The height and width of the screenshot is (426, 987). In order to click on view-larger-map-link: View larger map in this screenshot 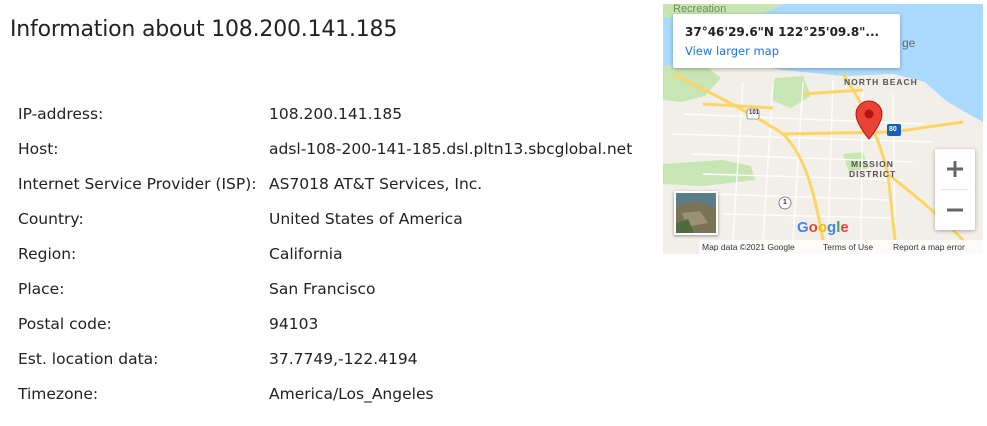, I will do `click(732, 51)`.